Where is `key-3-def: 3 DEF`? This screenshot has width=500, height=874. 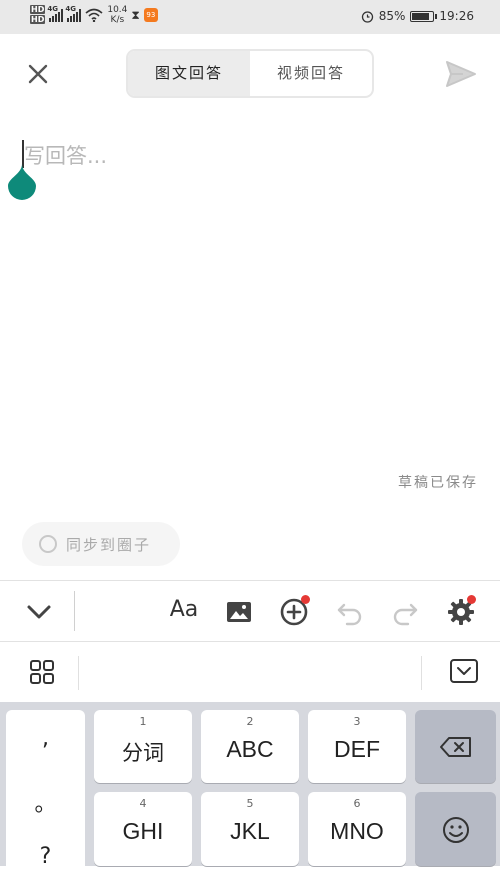 key-3-def: 3 DEF is located at coordinates (357, 746).